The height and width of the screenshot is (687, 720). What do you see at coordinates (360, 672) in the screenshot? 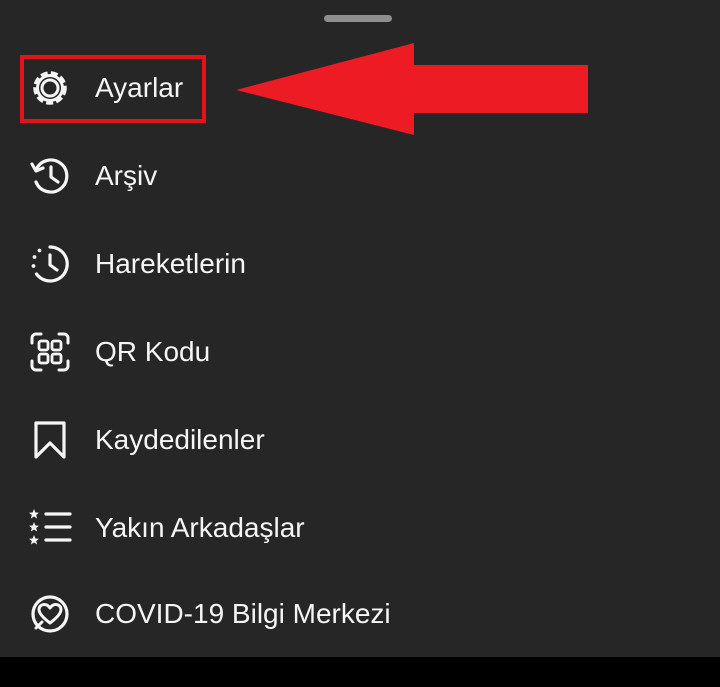
I see `bottom-bar` at bounding box center [360, 672].